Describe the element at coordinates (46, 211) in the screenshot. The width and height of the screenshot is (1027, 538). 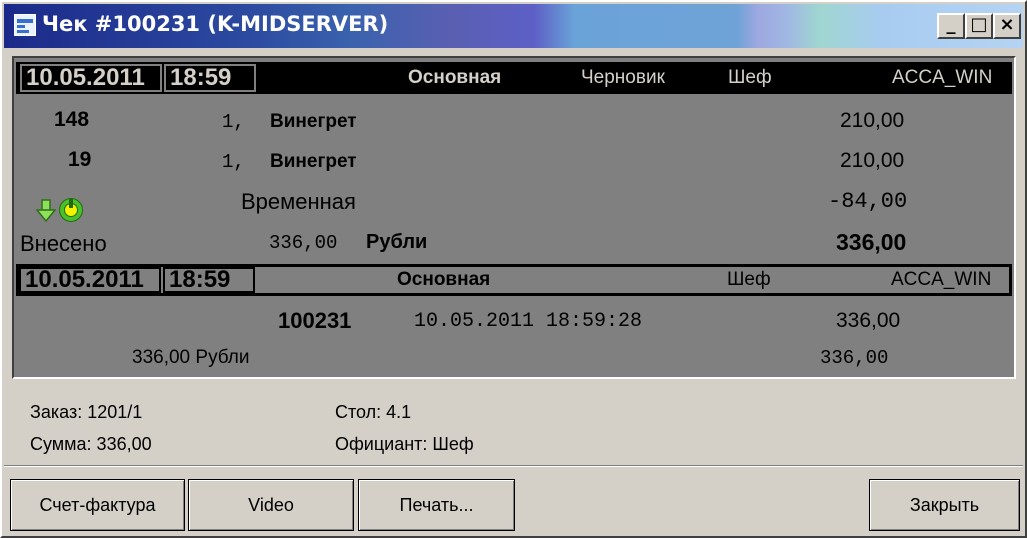
I see `arrow-down-icon` at that location.